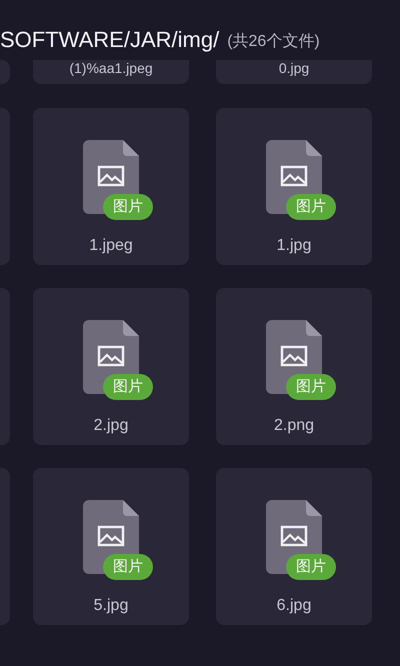 The width and height of the screenshot is (400, 666). I want to click on file-card: 图片 1.jpg, so click(294, 186).